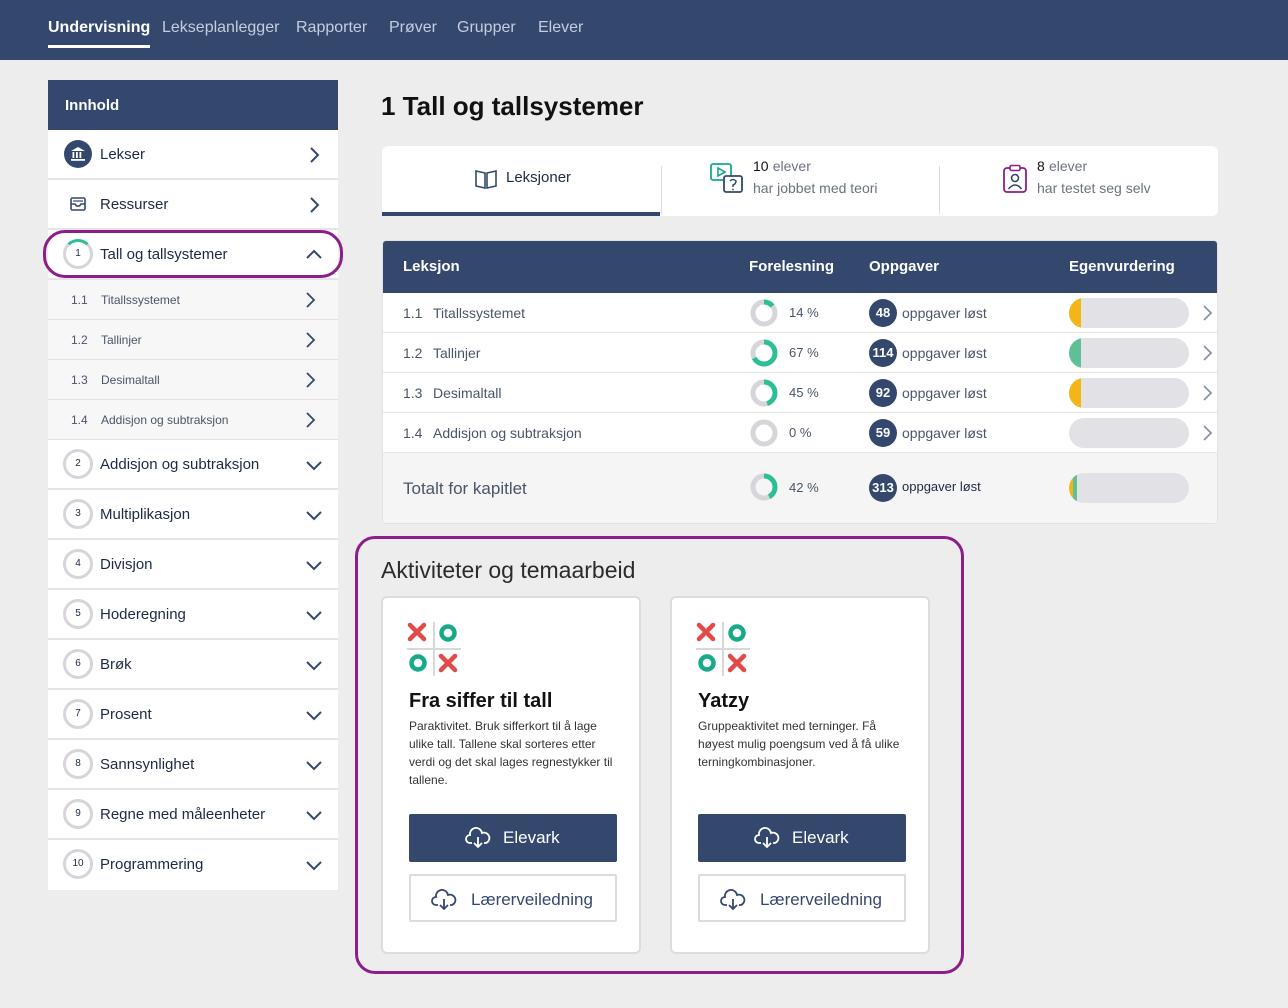  Describe the element at coordinates (78, 204) in the screenshot. I see `inbox-icon` at that location.